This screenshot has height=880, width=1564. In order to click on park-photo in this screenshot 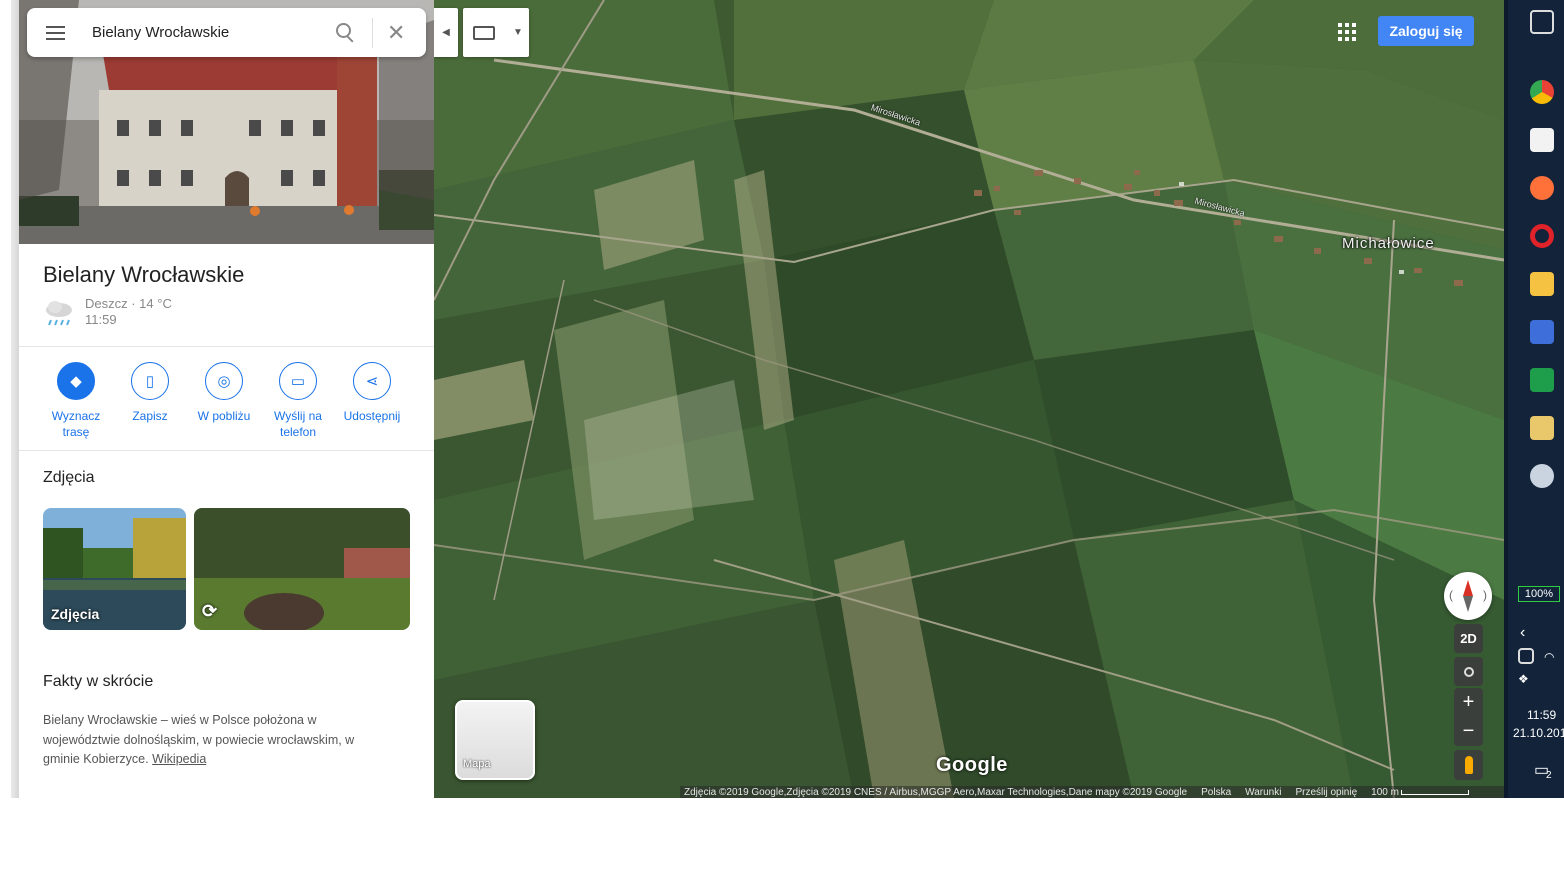, I will do `click(302, 569)`.